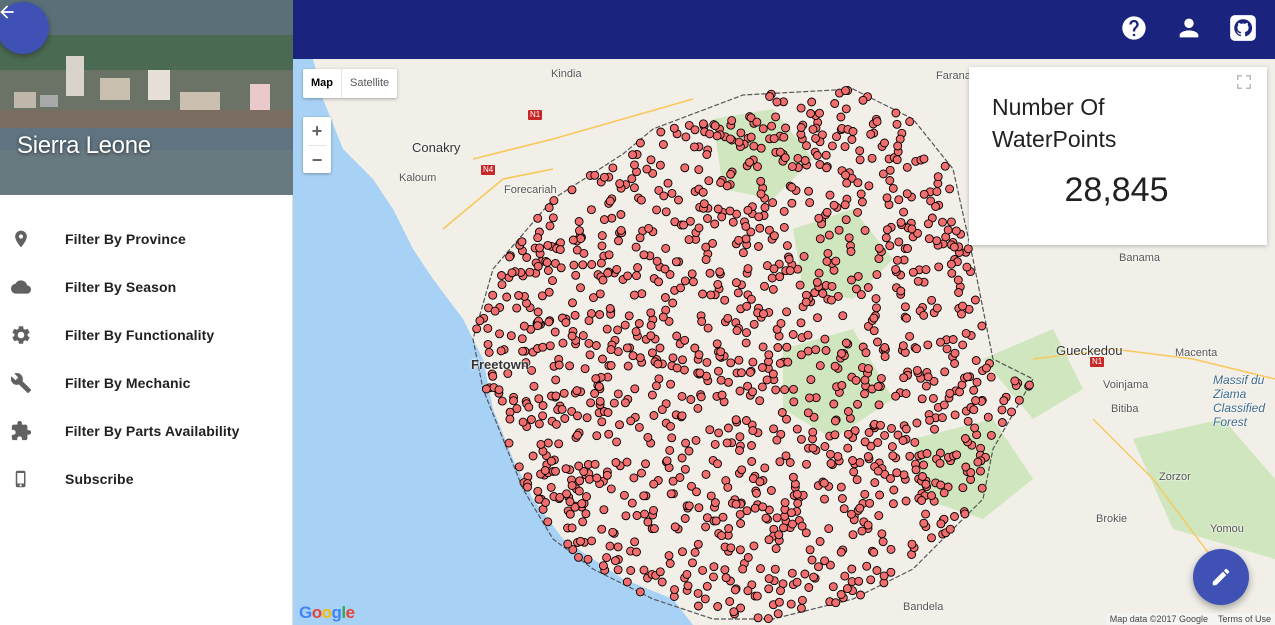 The width and height of the screenshot is (1275, 625). I want to click on menu-item-filter-province: Filter By Province, so click(146, 239).